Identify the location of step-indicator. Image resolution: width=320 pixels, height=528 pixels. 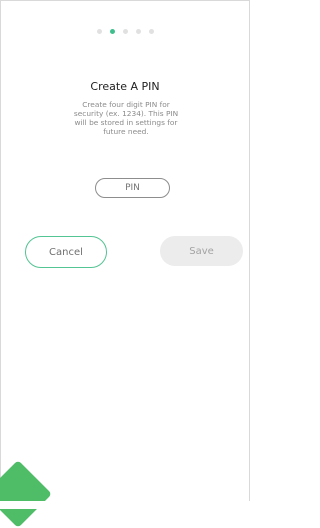
(125, 31).